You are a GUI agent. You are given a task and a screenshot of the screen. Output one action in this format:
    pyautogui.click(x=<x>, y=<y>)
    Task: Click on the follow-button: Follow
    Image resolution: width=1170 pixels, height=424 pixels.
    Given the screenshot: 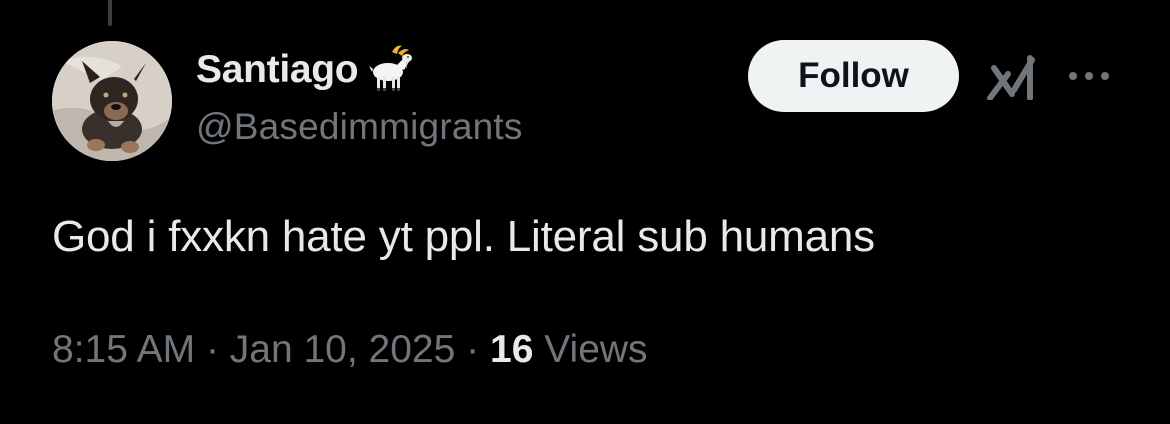 What is the action you would take?
    pyautogui.click(x=853, y=76)
    